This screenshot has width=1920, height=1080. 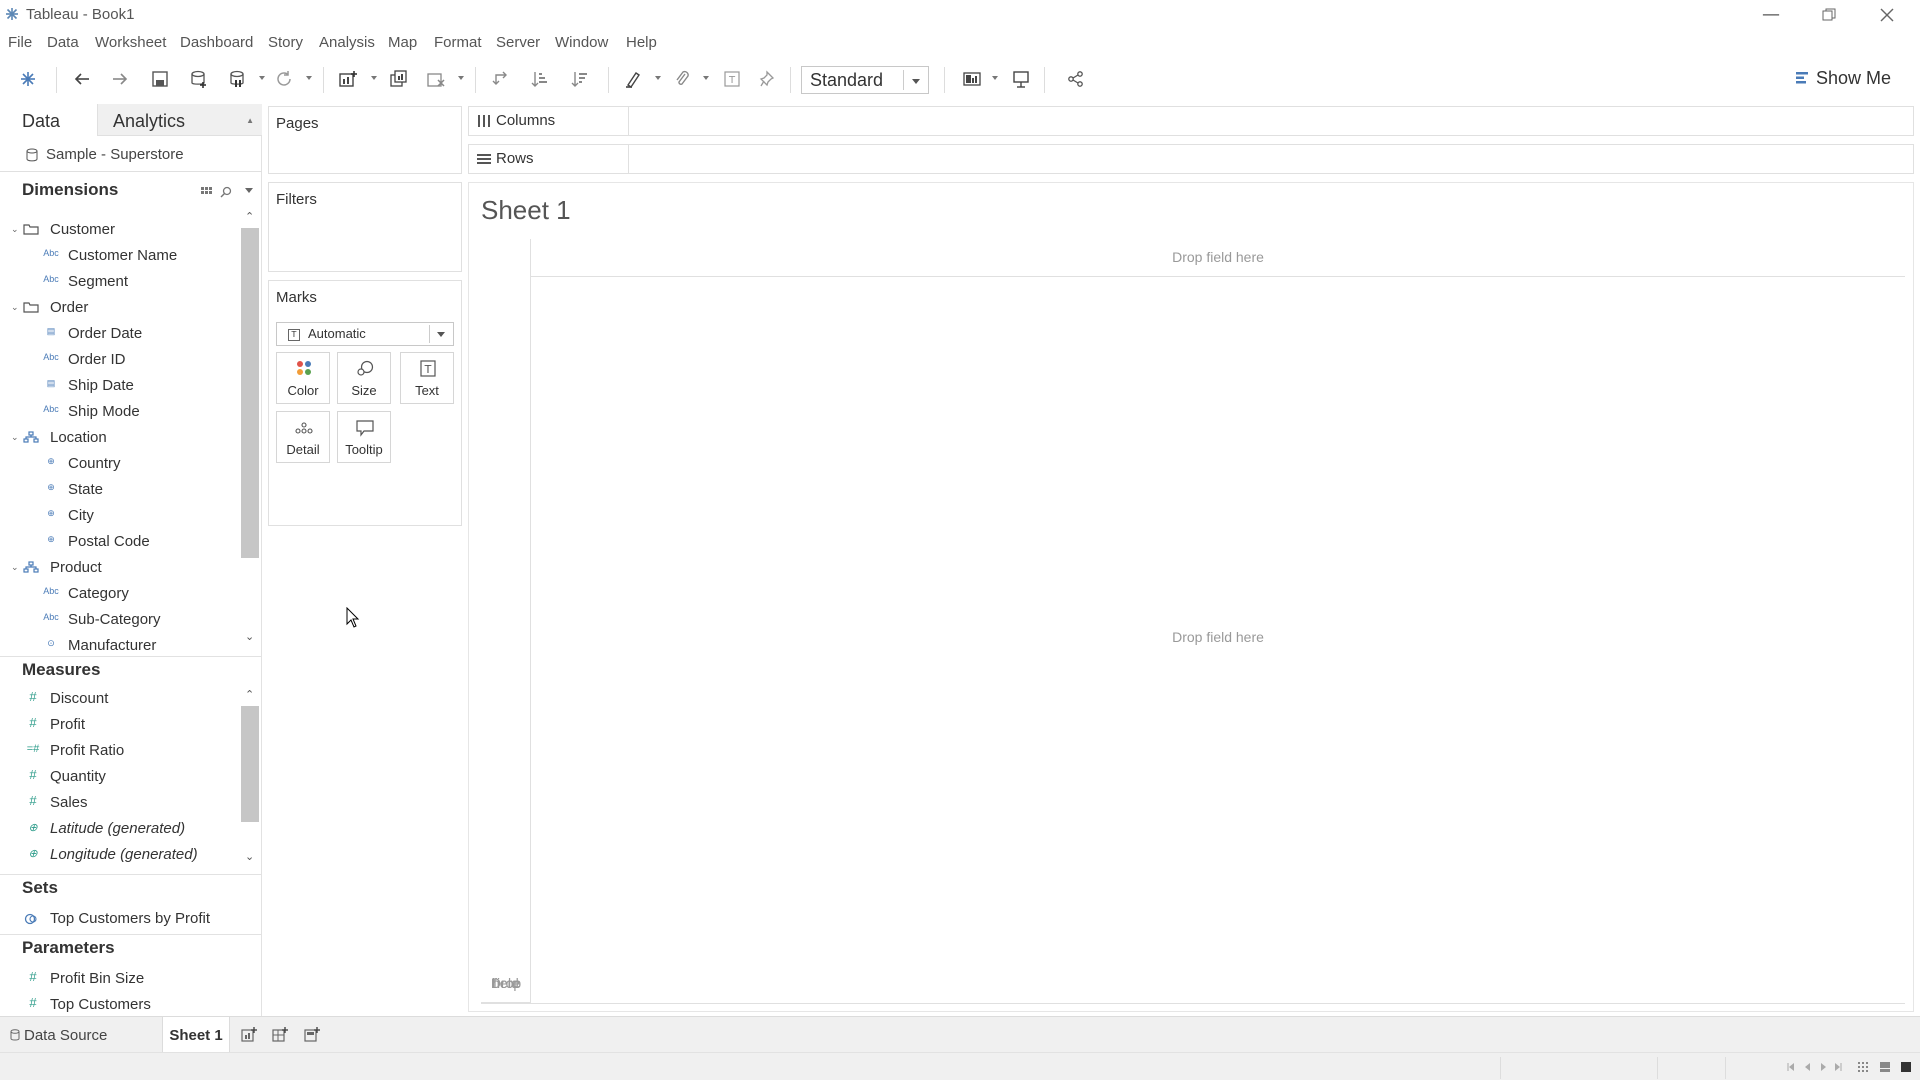 What do you see at coordinates (1218, 258) in the screenshot?
I see `column-drop-zone: Drop field here` at bounding box center [1218, 258].